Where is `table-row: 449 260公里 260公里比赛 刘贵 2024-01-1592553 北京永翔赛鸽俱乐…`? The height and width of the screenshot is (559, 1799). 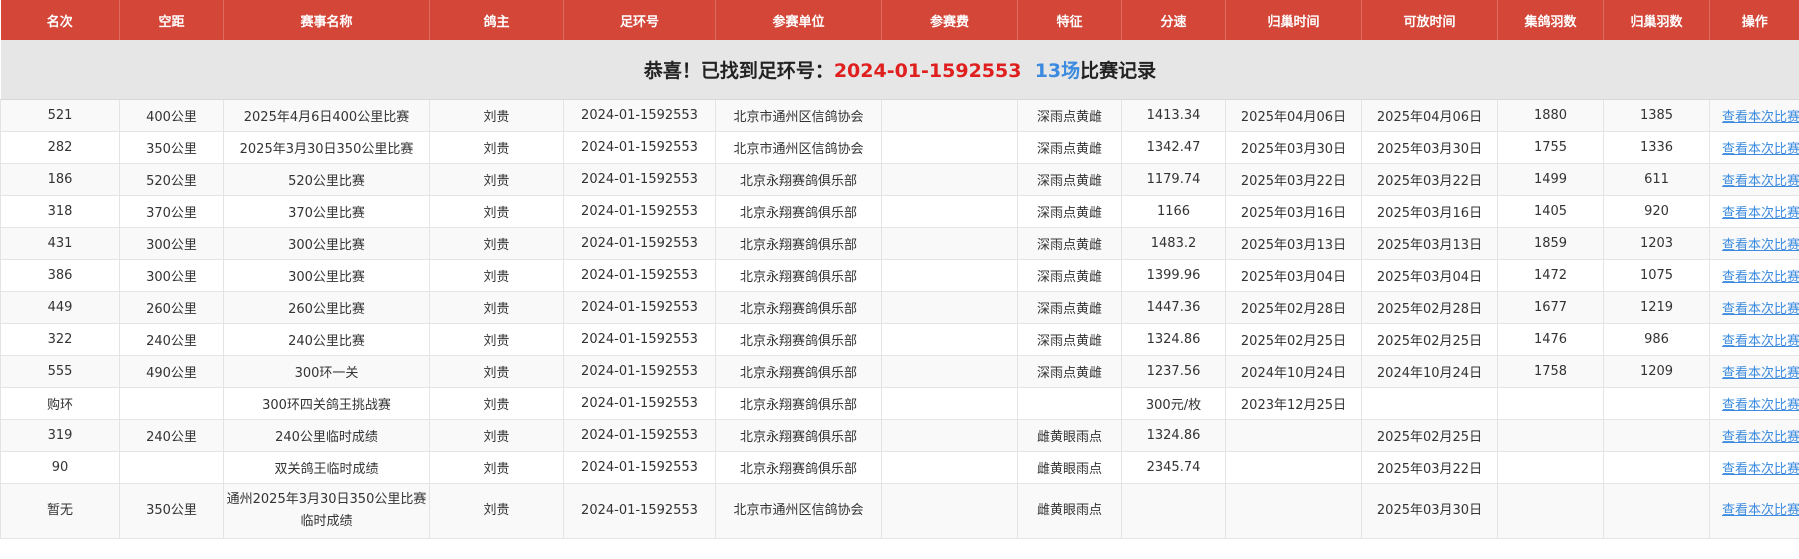
table-row: 449 260公里 260公里比赛 刘贵 2024-01-1592553 北京永翔赛鸽俱乐… is located at coordinates (899, 307).